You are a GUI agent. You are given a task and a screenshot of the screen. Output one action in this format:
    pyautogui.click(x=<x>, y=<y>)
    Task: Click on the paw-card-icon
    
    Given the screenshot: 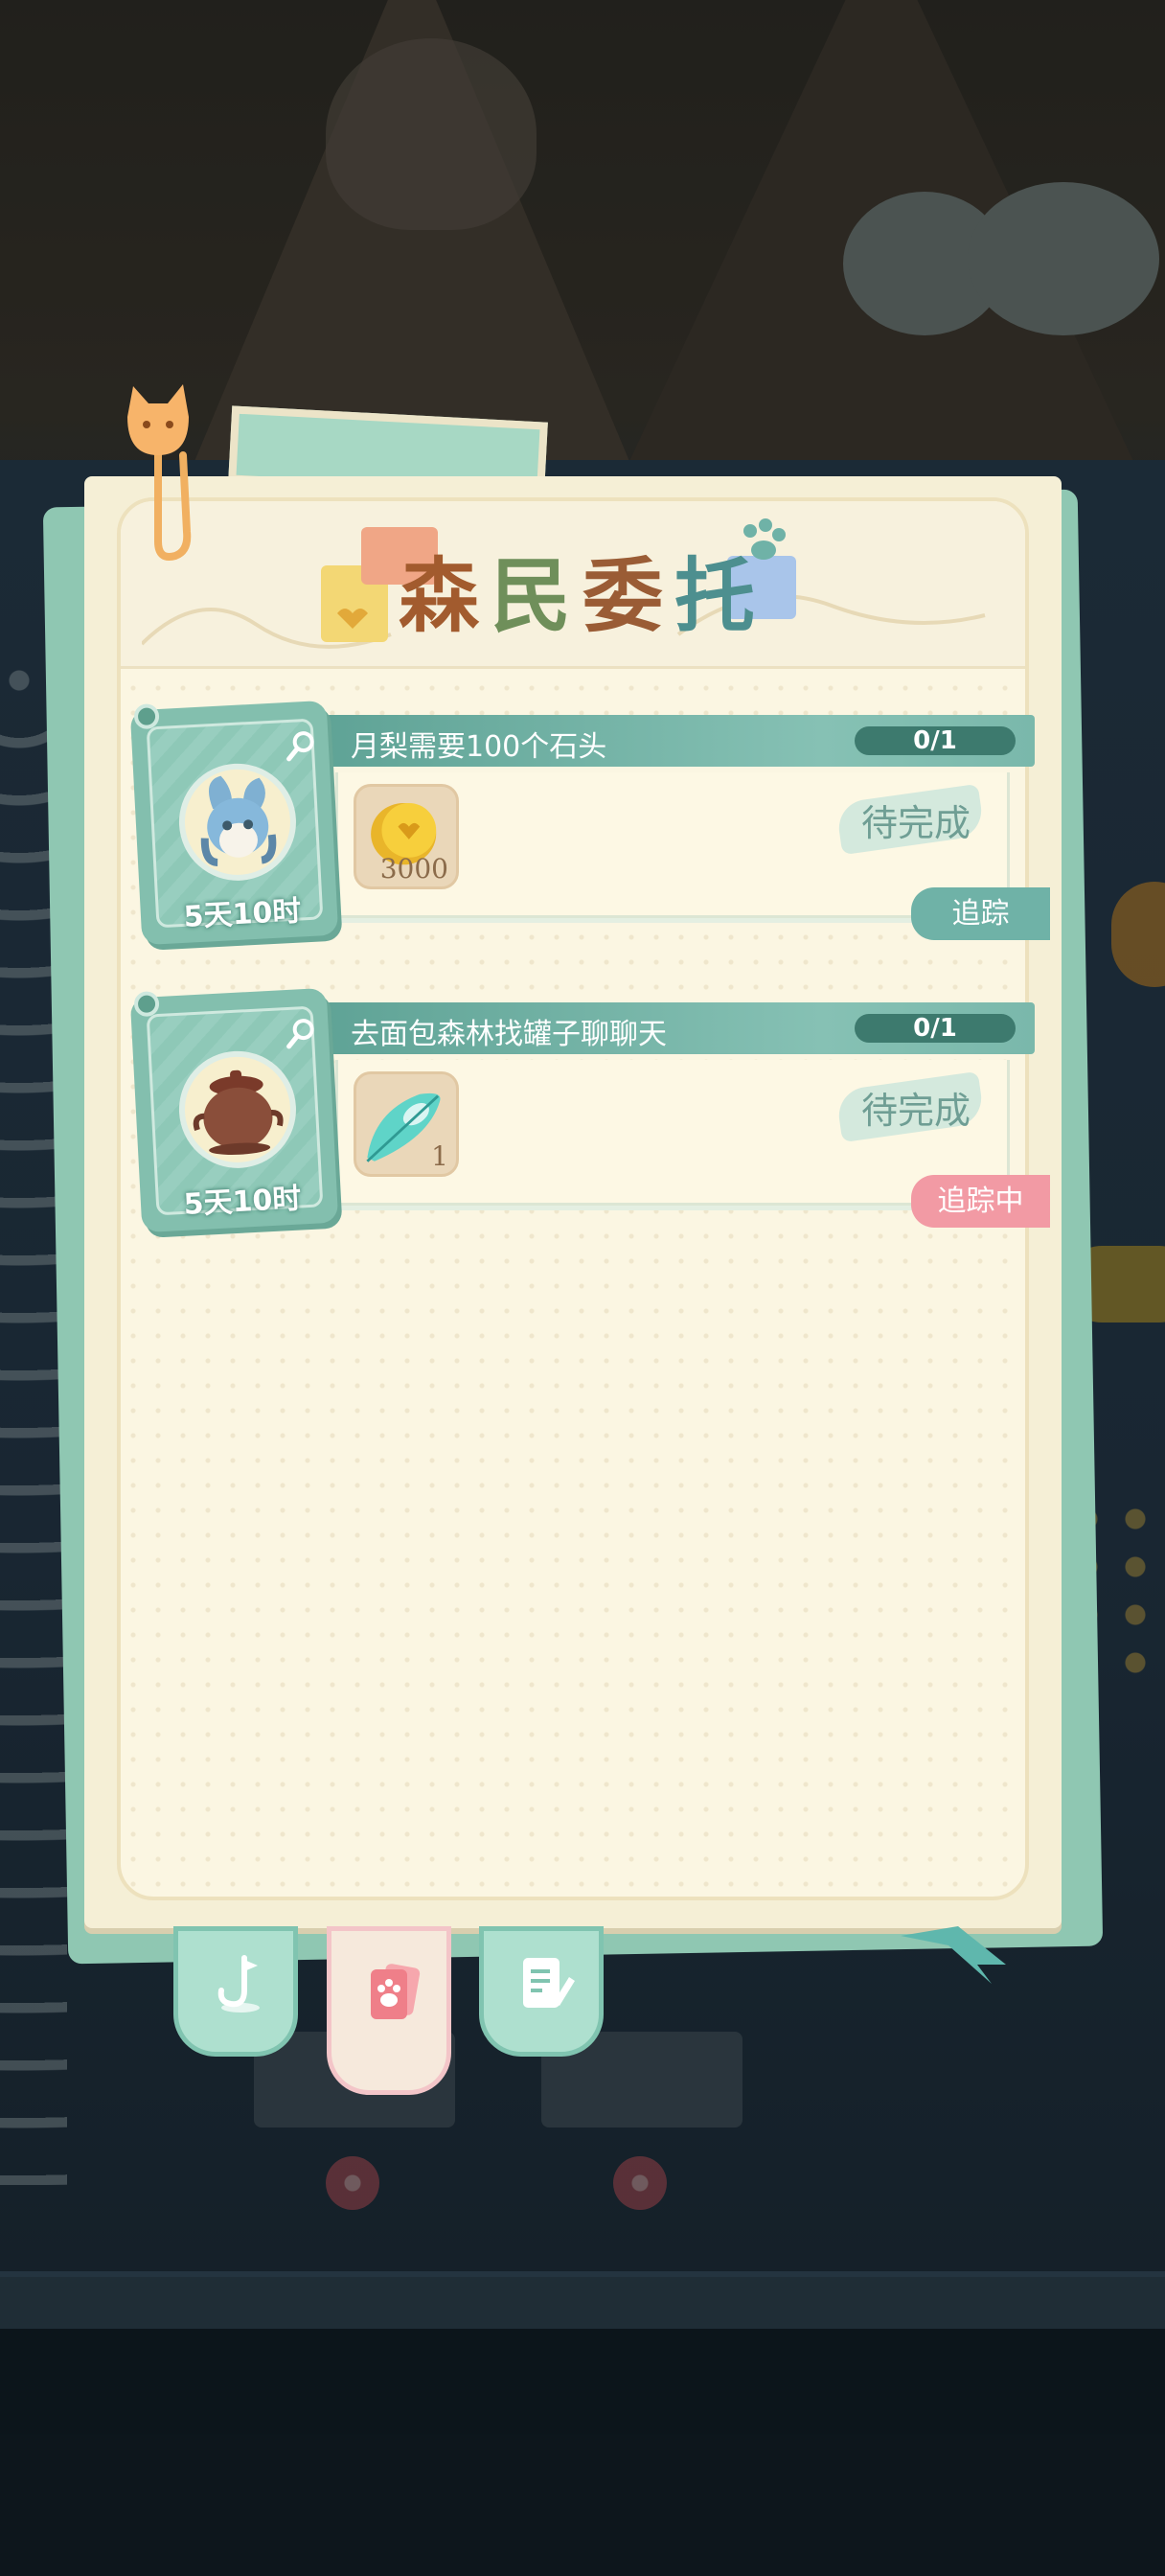 What is the action you would take?
    pyautogui.click(x=396, y=1991)
    